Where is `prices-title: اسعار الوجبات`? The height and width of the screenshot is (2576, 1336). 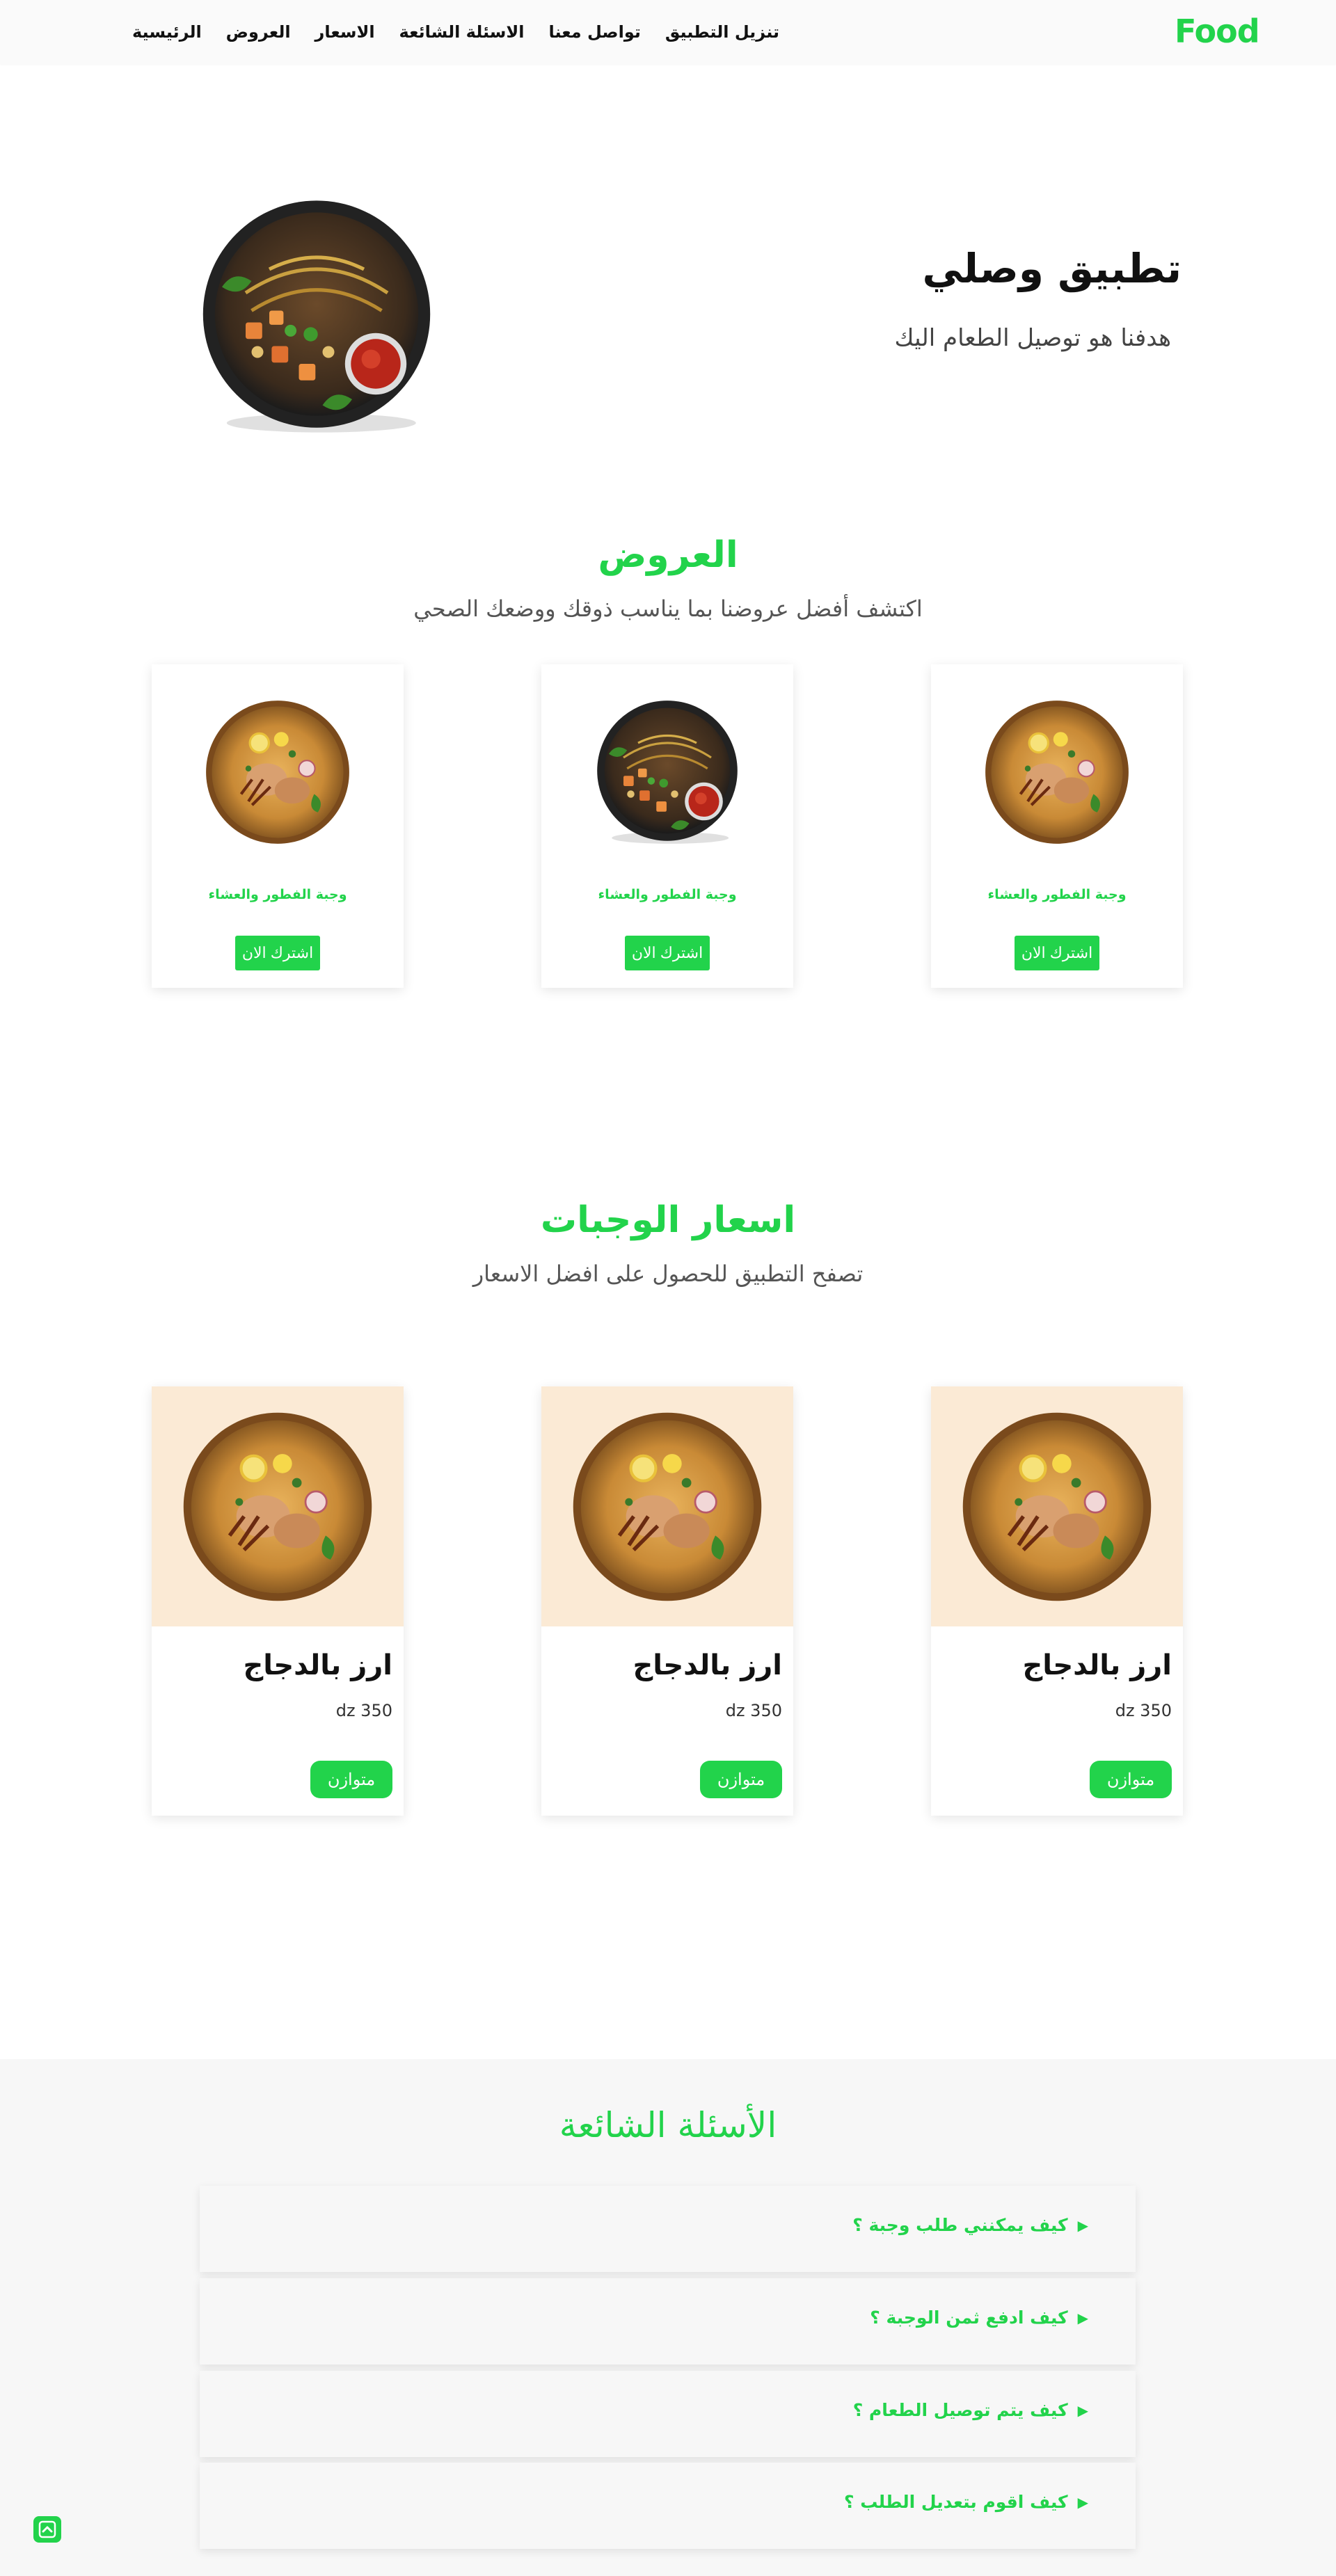
prices-title: اسعار الوجبات is located at coordinates (668, 1220).